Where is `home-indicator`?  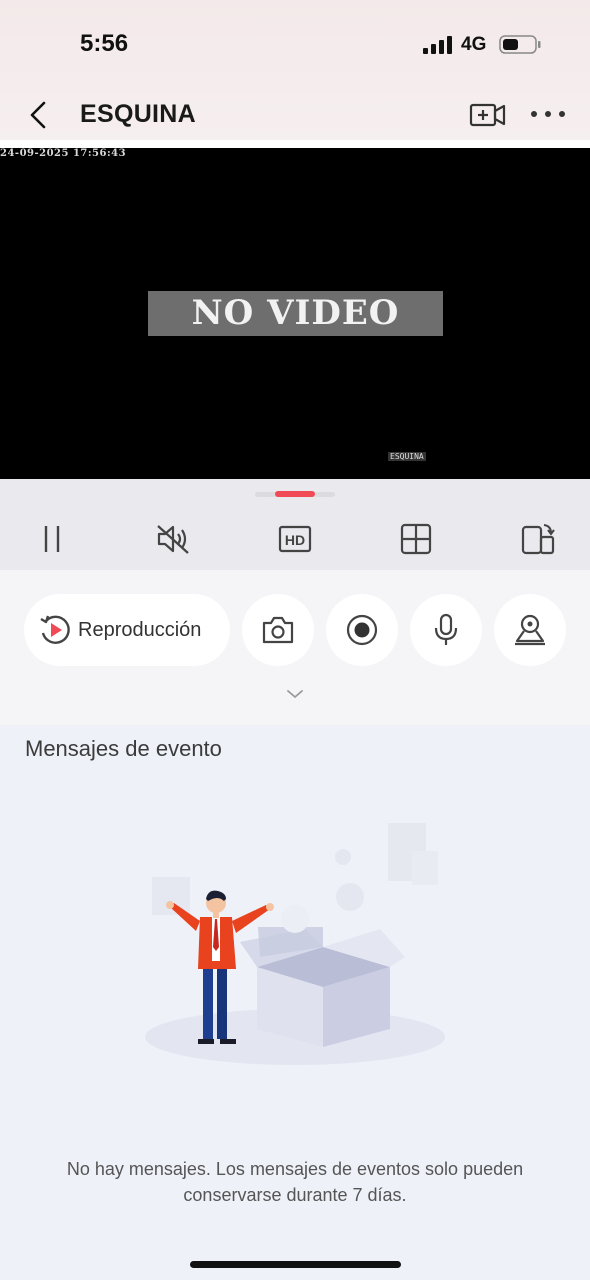 home-indicator is located at coordinates (295, 1264).